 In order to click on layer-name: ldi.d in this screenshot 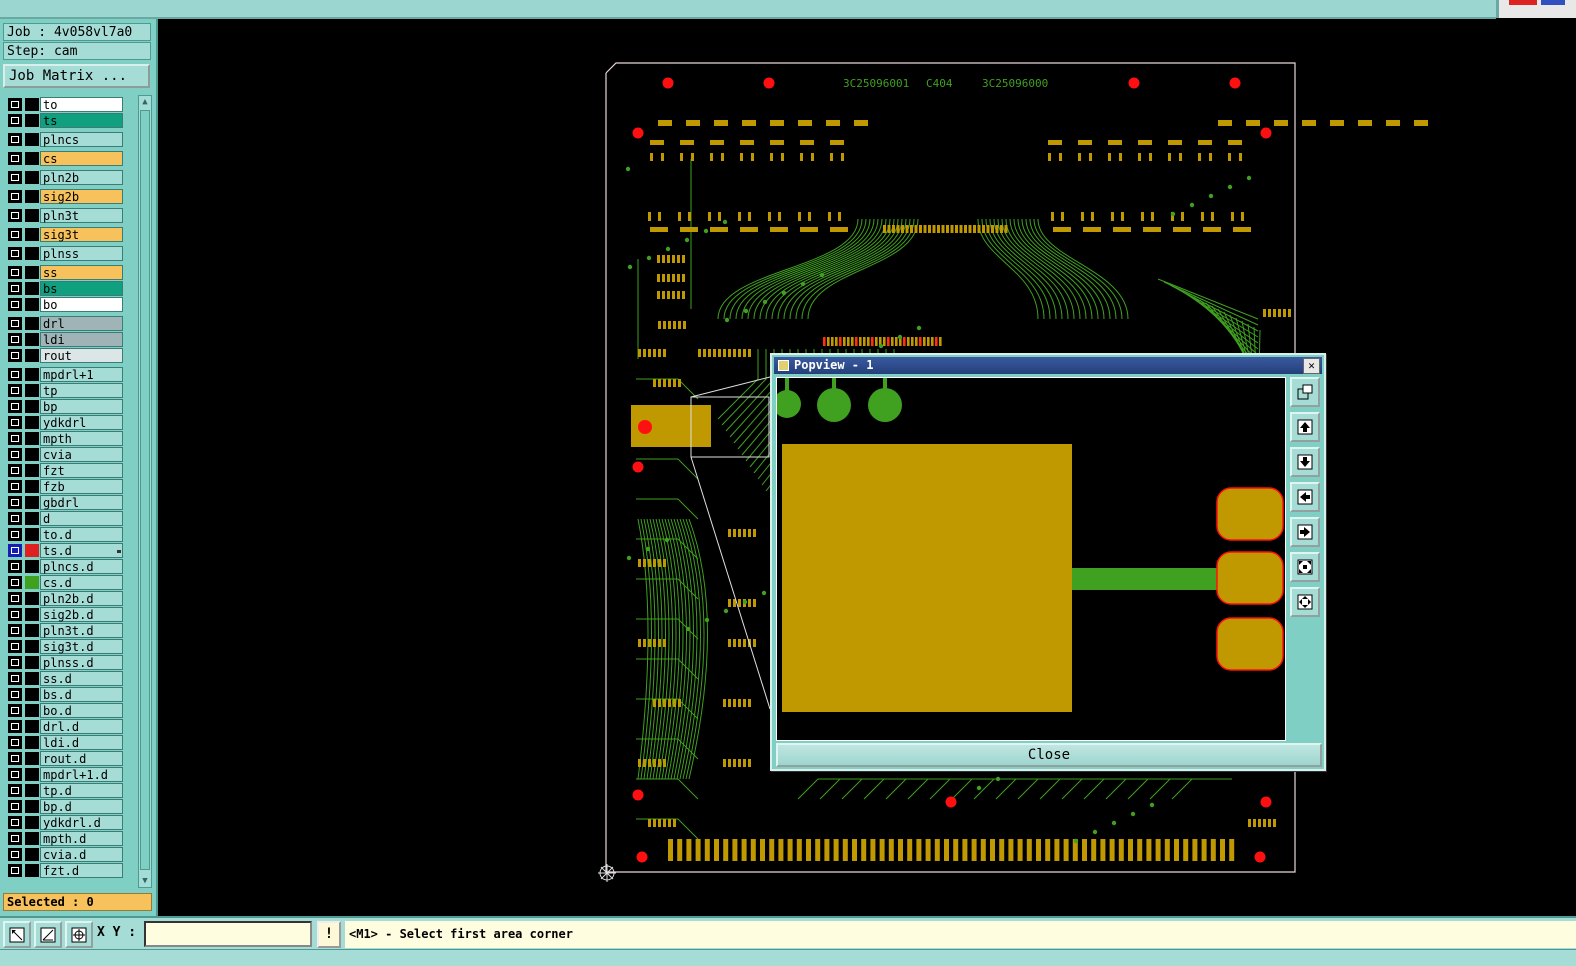, I will do `click(81, 742)`.